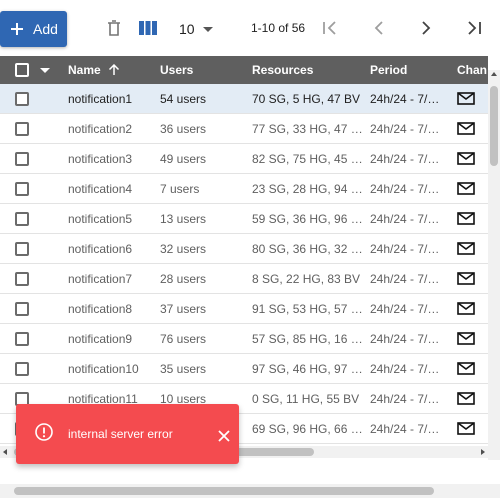  Describe the element at coordinates (472, 70) in the screenshot. I see `column-header-channels: Chan` at that location.